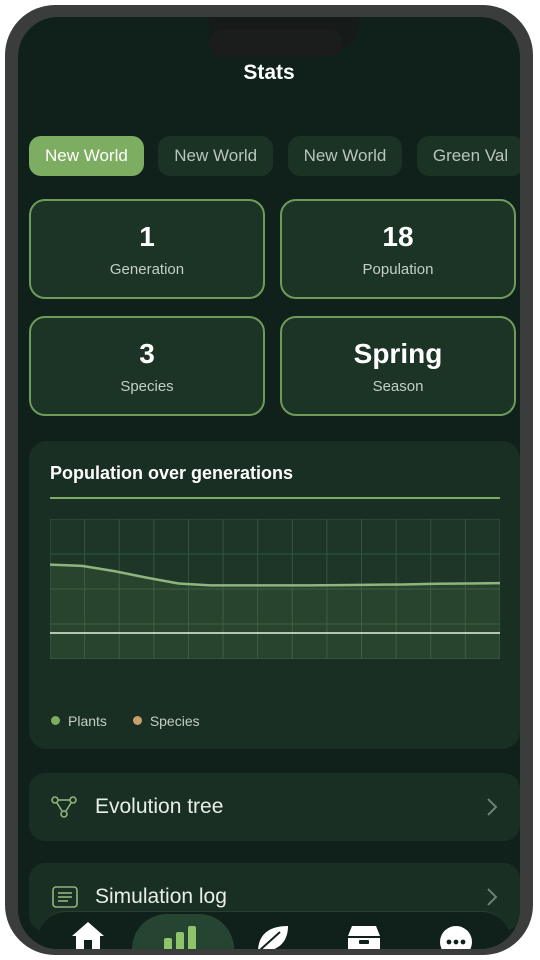 This screenshot has width=540, height=960. What do you see at coordinates (398, 386) in the screenshot?
I see `stat-label: Season` at bounding box center [398, 386].